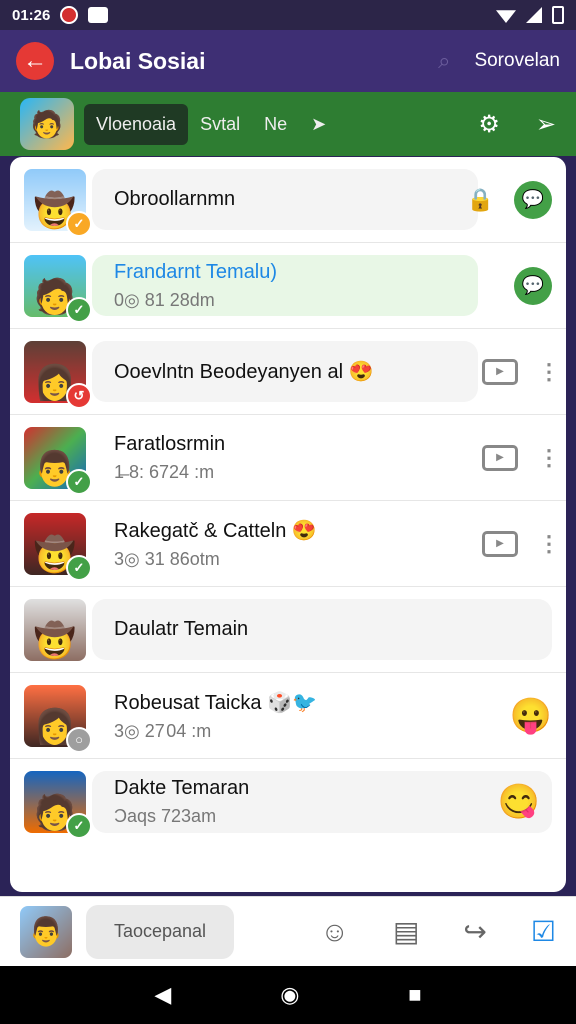 This screenshot has width=576, height=1024. Describe the element at coordinates (288, 544) in the screenshot. I see `list-item: 🤠 ✓ Rakegatč & Catteln 😍 3◎ 31 86otm ▶ ⋮` at that location.